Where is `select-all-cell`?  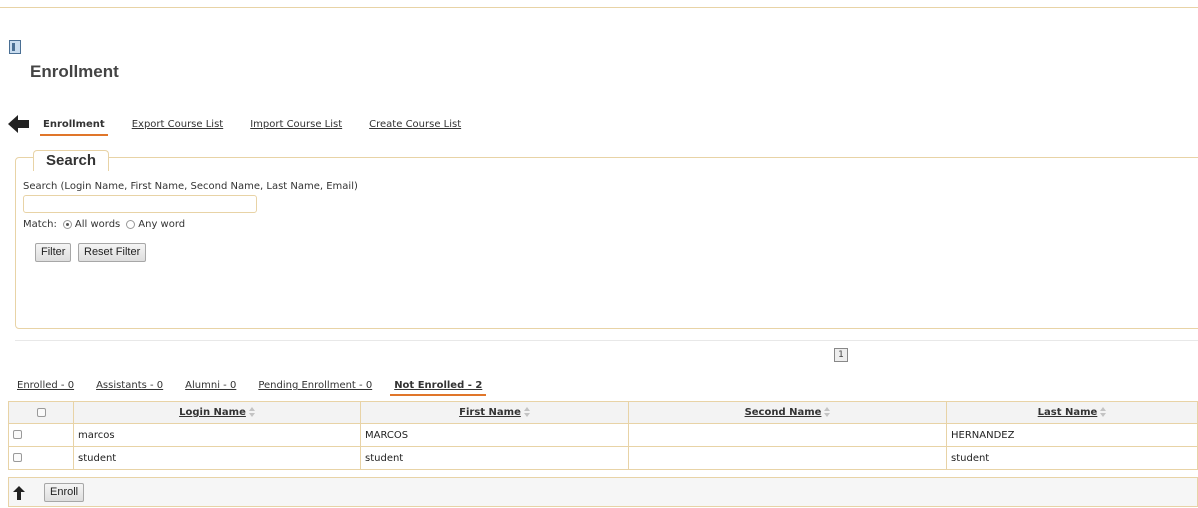
select-all-cell is located at coordinates (41, 412).